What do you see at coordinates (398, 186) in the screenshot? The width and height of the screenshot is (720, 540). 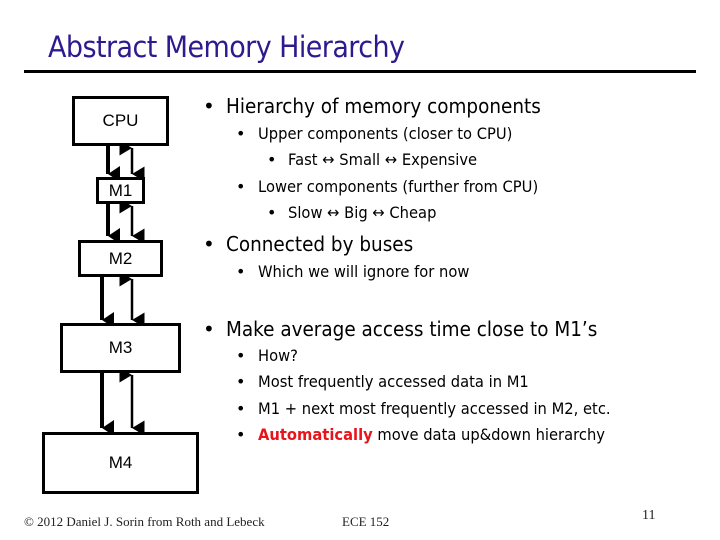 I see `sub-bullet-lower: Lower components (further from CPU)` at bounding box center [398, 186].